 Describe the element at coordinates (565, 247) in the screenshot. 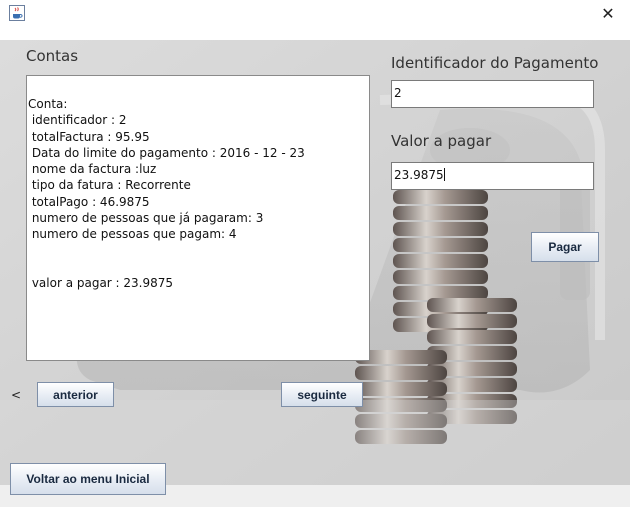

I see `pagar-button: Pagar` at that location.